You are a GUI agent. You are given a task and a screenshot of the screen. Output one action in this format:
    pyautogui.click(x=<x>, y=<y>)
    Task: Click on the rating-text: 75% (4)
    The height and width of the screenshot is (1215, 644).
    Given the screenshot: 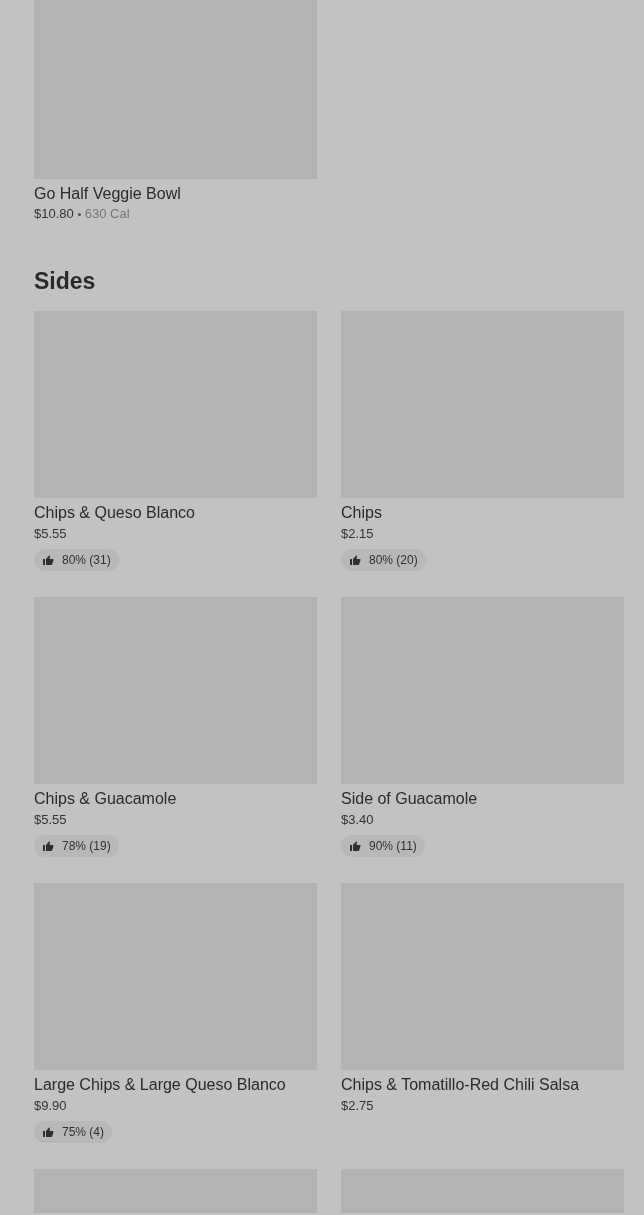 What is the action you would take?
    pyautogui.click(x=83, y=1132)
    